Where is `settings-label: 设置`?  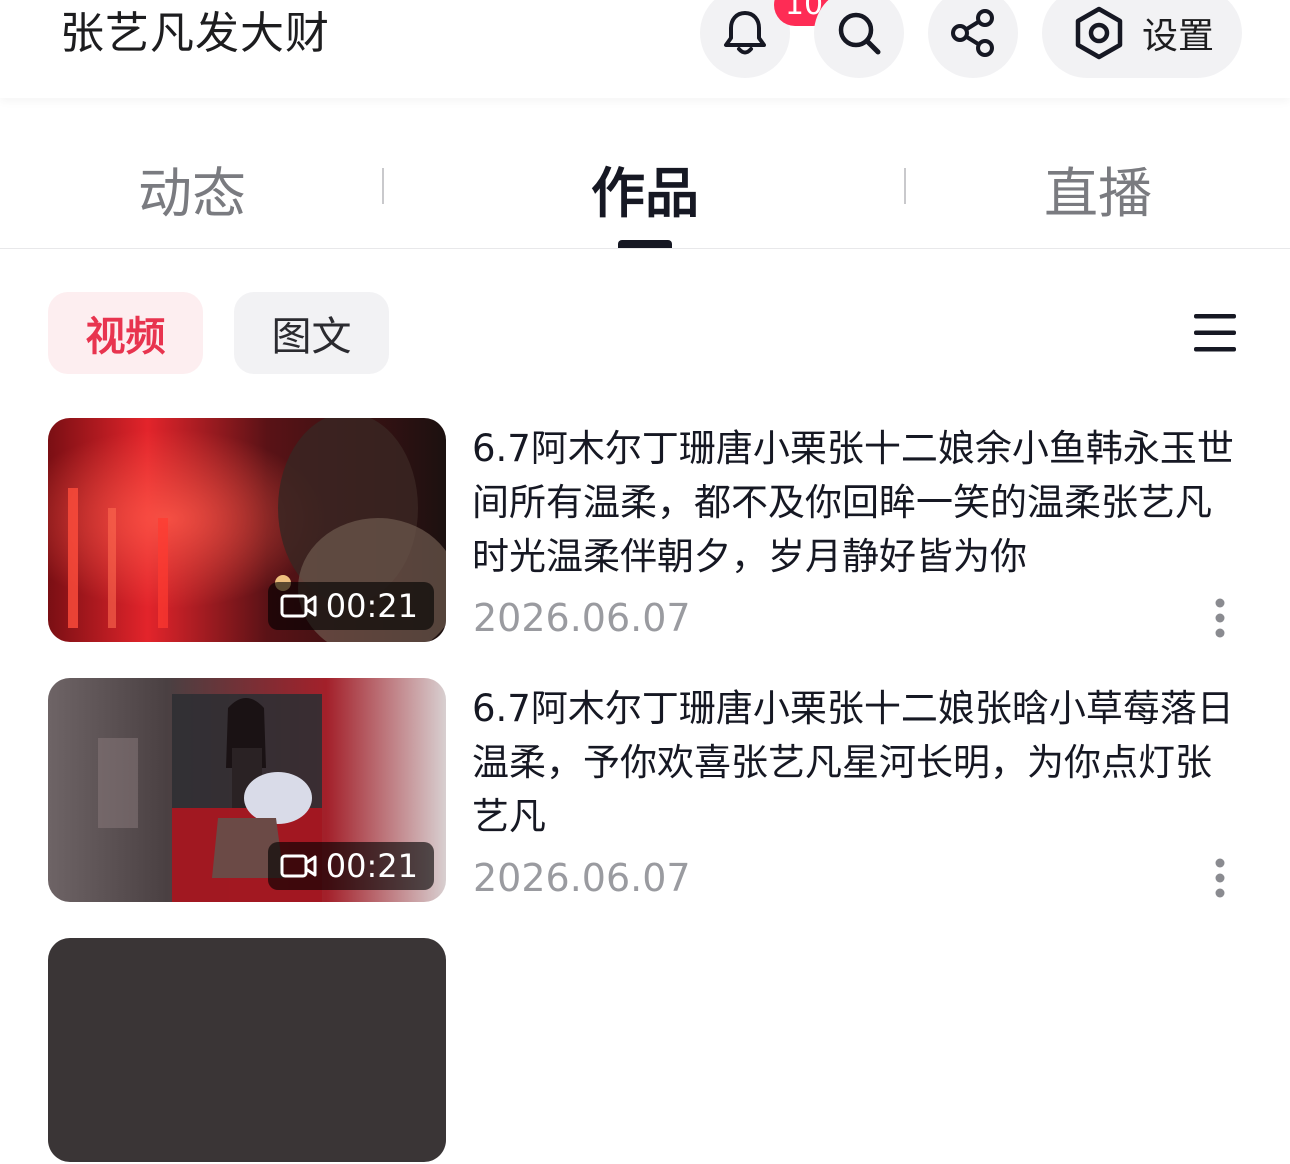
settings-label: 设置 is located at coordinates (1178, 36).